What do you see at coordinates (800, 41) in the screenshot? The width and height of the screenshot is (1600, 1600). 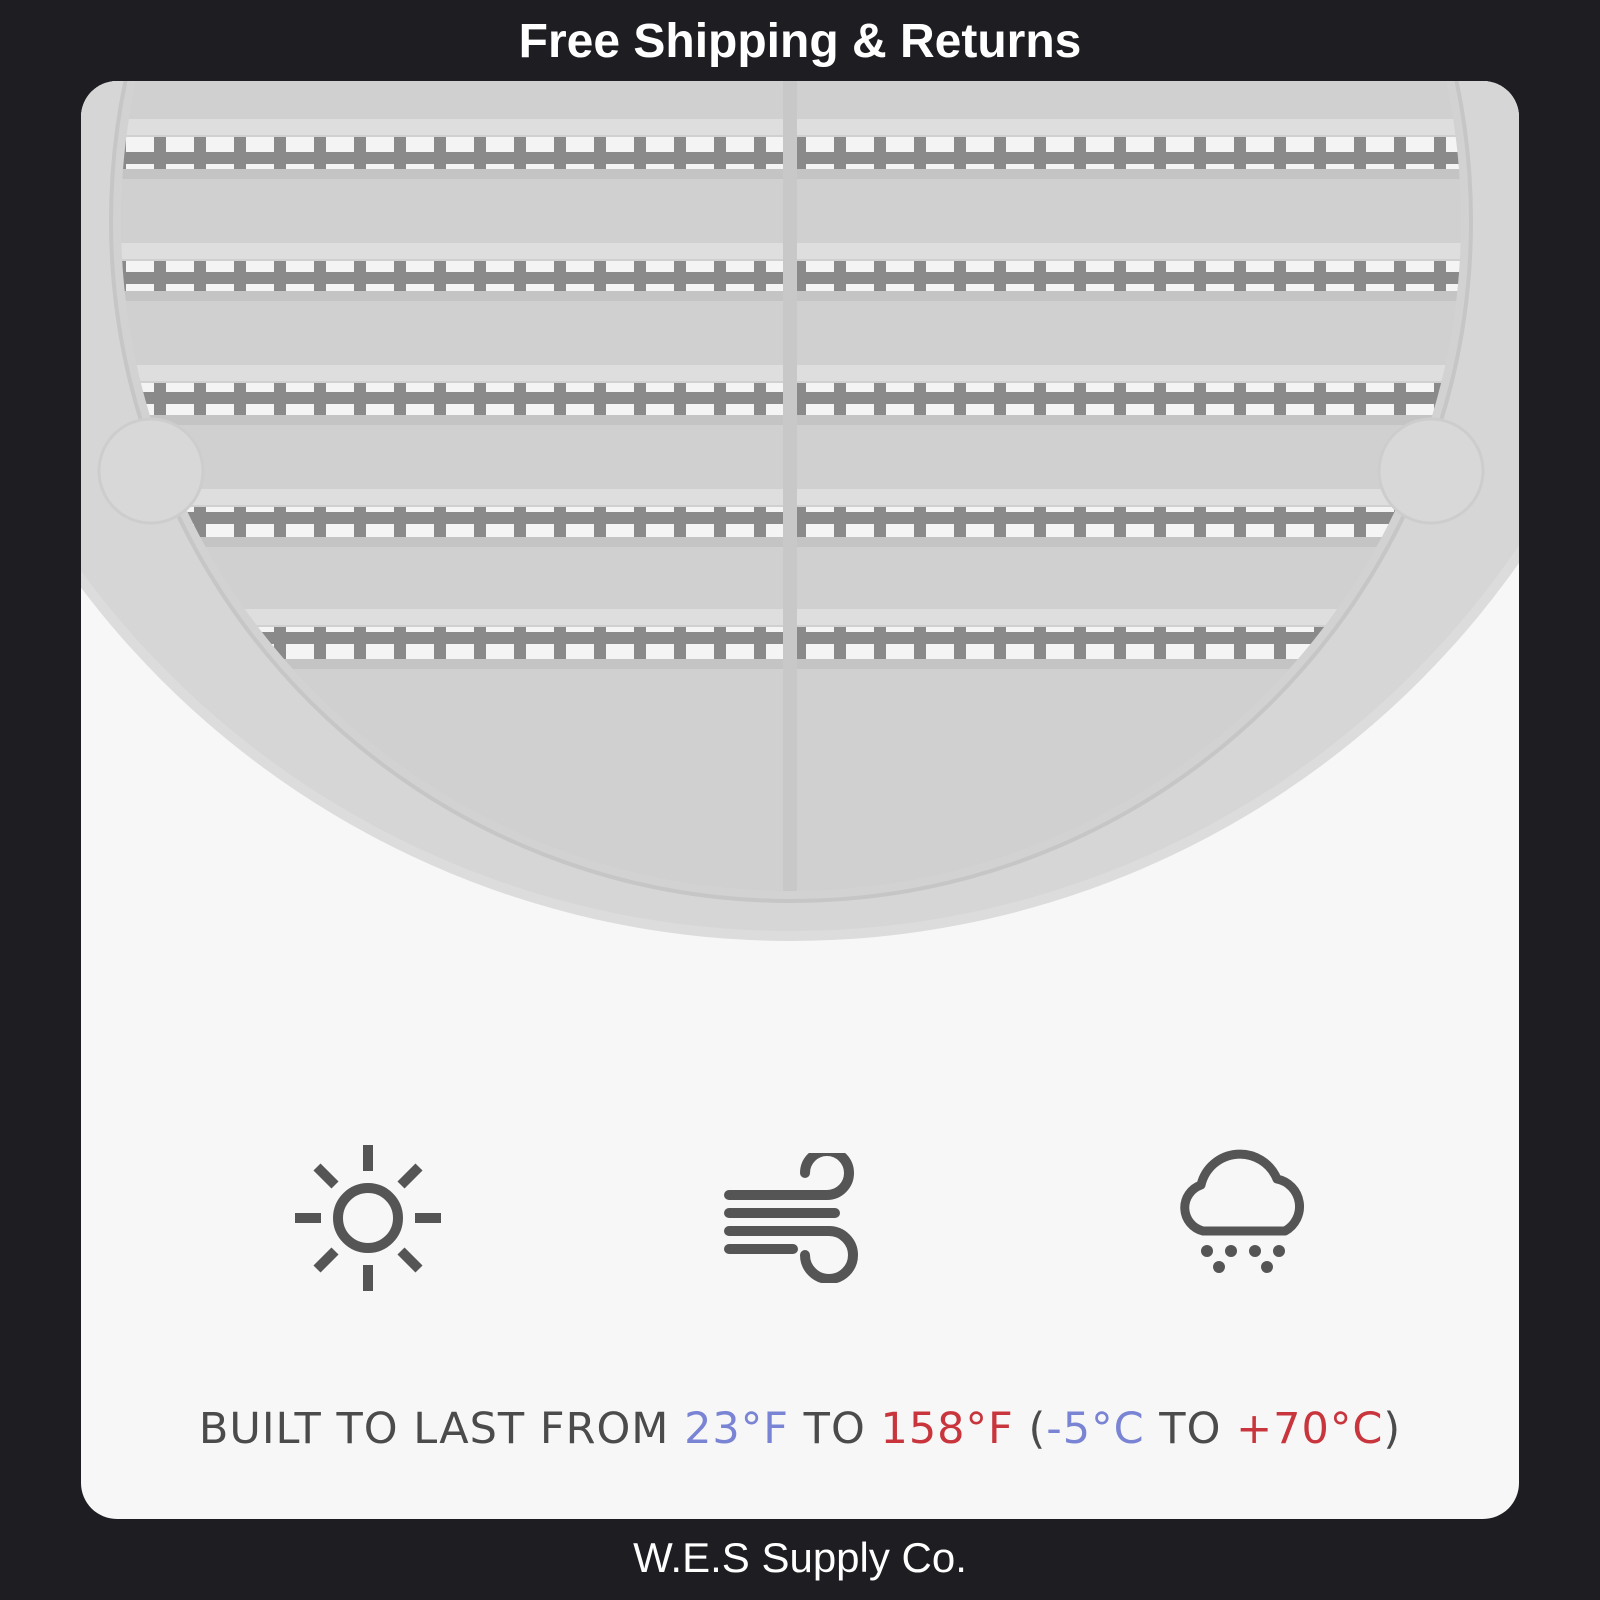 I see `free-shipping-banner: Free Shipping & Returns` at bounding box center [800, 41].